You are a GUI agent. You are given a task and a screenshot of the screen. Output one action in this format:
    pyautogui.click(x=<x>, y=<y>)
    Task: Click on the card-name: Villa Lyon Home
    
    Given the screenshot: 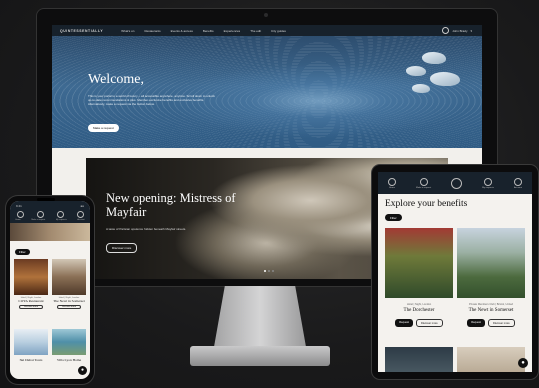 What is the action you would take?
    pyautogui.click(x=69, y=360)
    